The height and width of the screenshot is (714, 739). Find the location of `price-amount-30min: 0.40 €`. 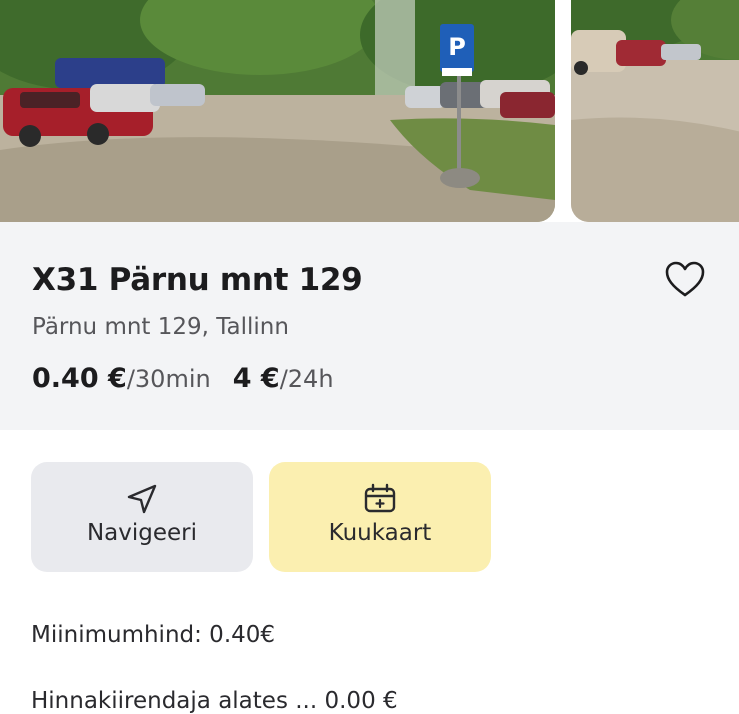

price-amount-30min: 0.40 € is located at coordinates (79, 378).